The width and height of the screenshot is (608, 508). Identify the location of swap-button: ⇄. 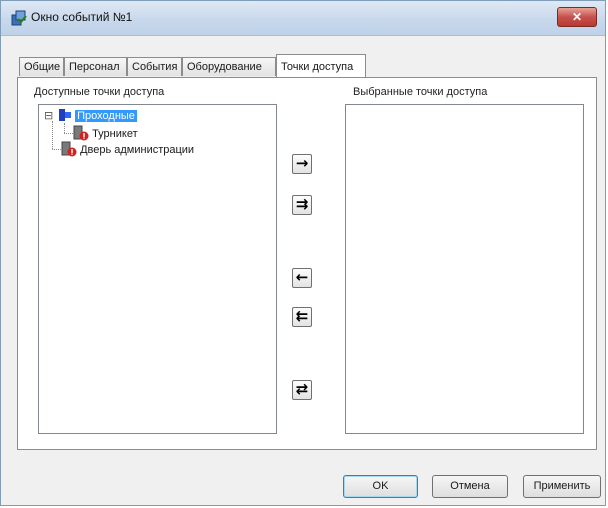
(302, 390).